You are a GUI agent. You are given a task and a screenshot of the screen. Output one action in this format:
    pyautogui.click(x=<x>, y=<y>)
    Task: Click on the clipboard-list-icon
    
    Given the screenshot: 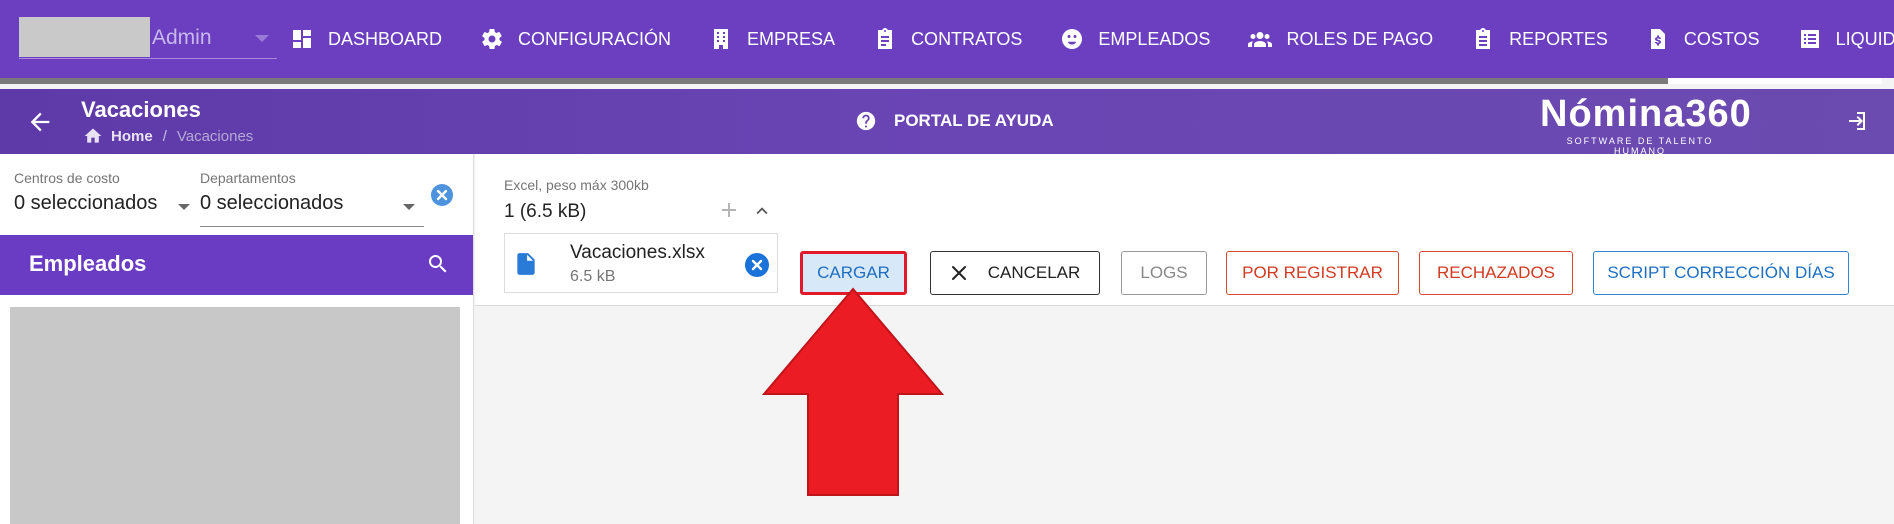 What is the action you would take?
    pyautogui.click(x=1483, y=38)
    